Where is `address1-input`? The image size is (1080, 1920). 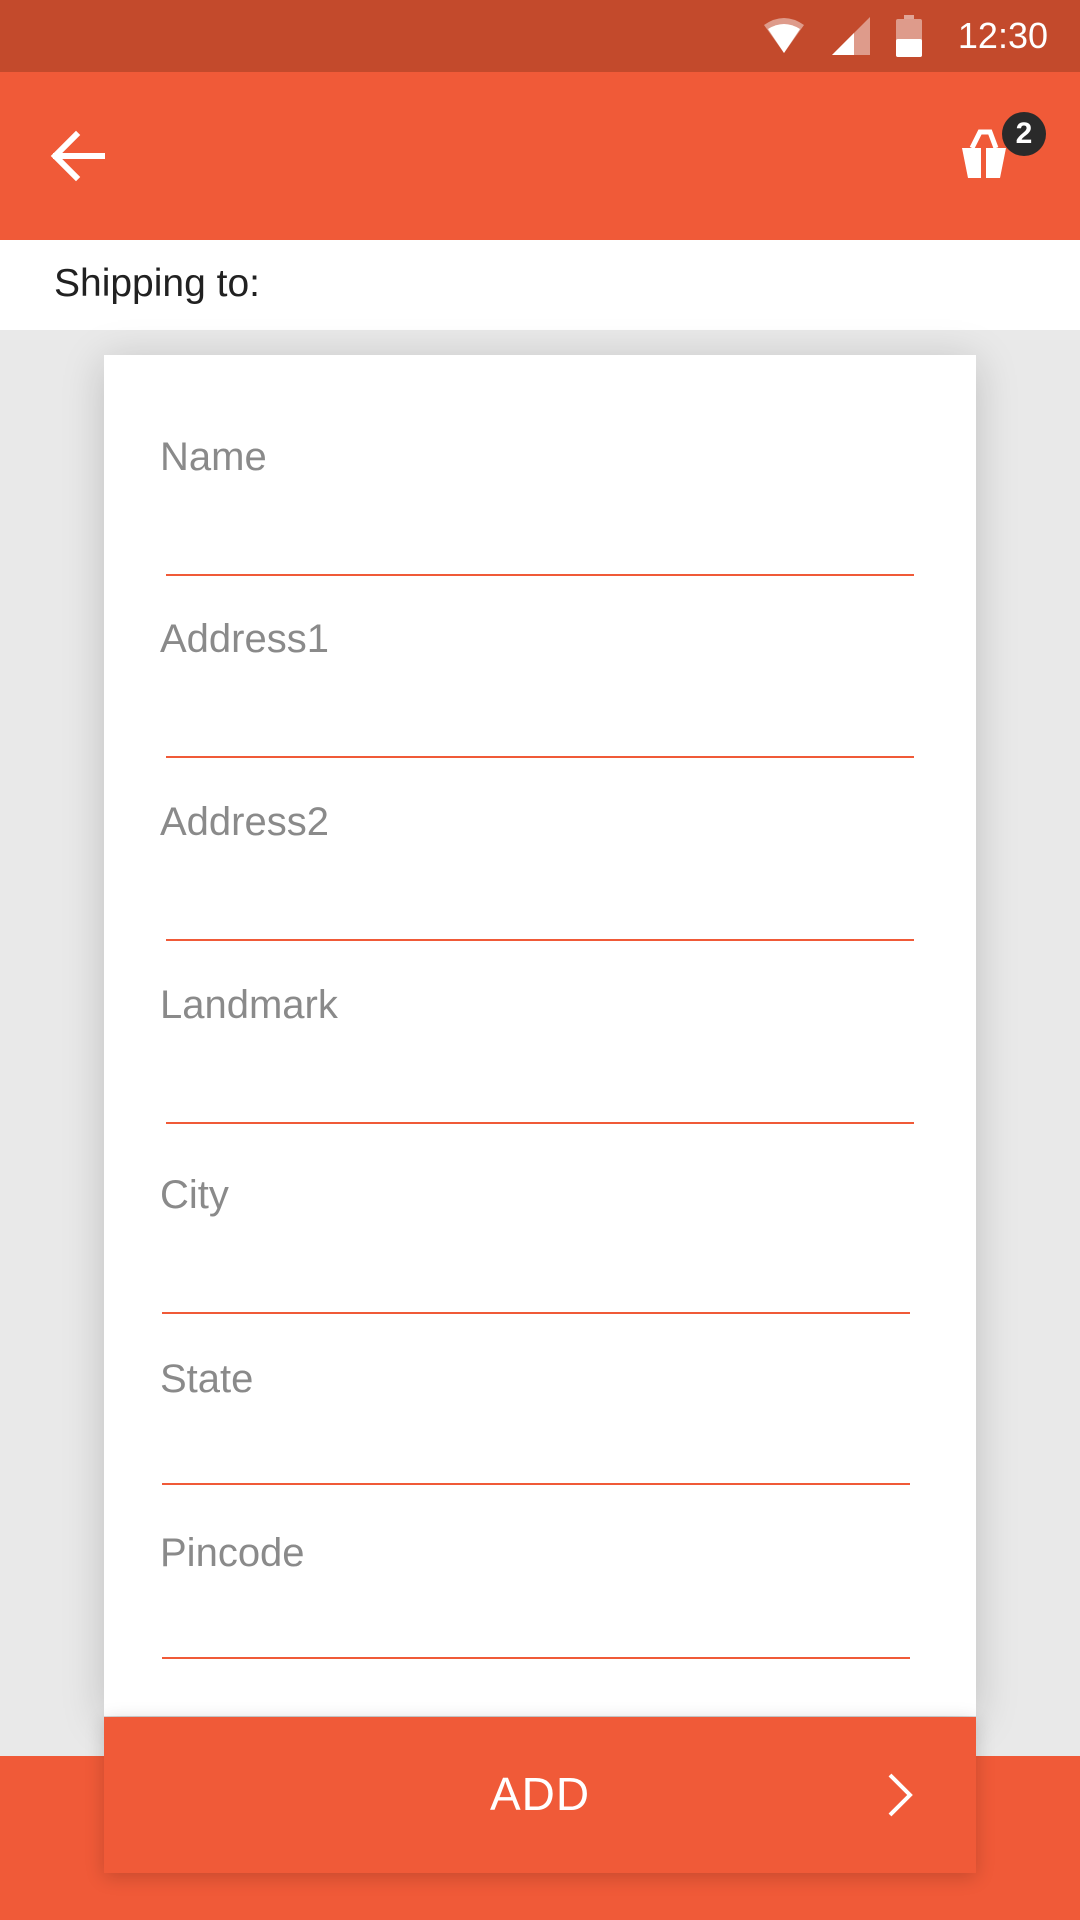
address1-input is located at coordinates (540, 730).